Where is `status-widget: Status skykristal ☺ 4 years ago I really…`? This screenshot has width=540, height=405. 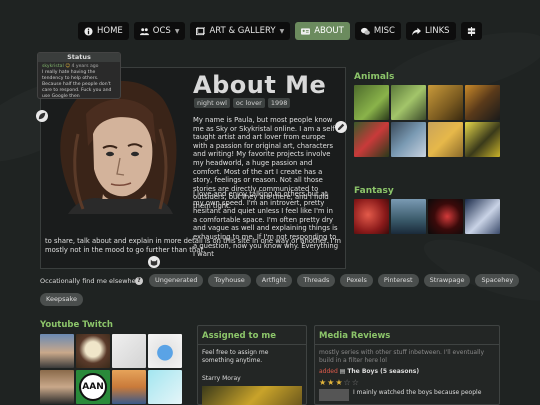 status-widget: Status skykristal ☺ 4 years ago I really… is located at coordinates (79, 75).